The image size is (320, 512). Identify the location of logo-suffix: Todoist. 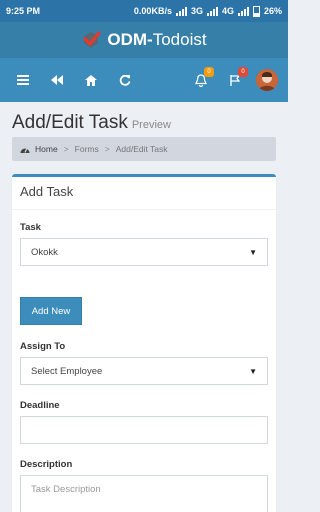
(179, 39).